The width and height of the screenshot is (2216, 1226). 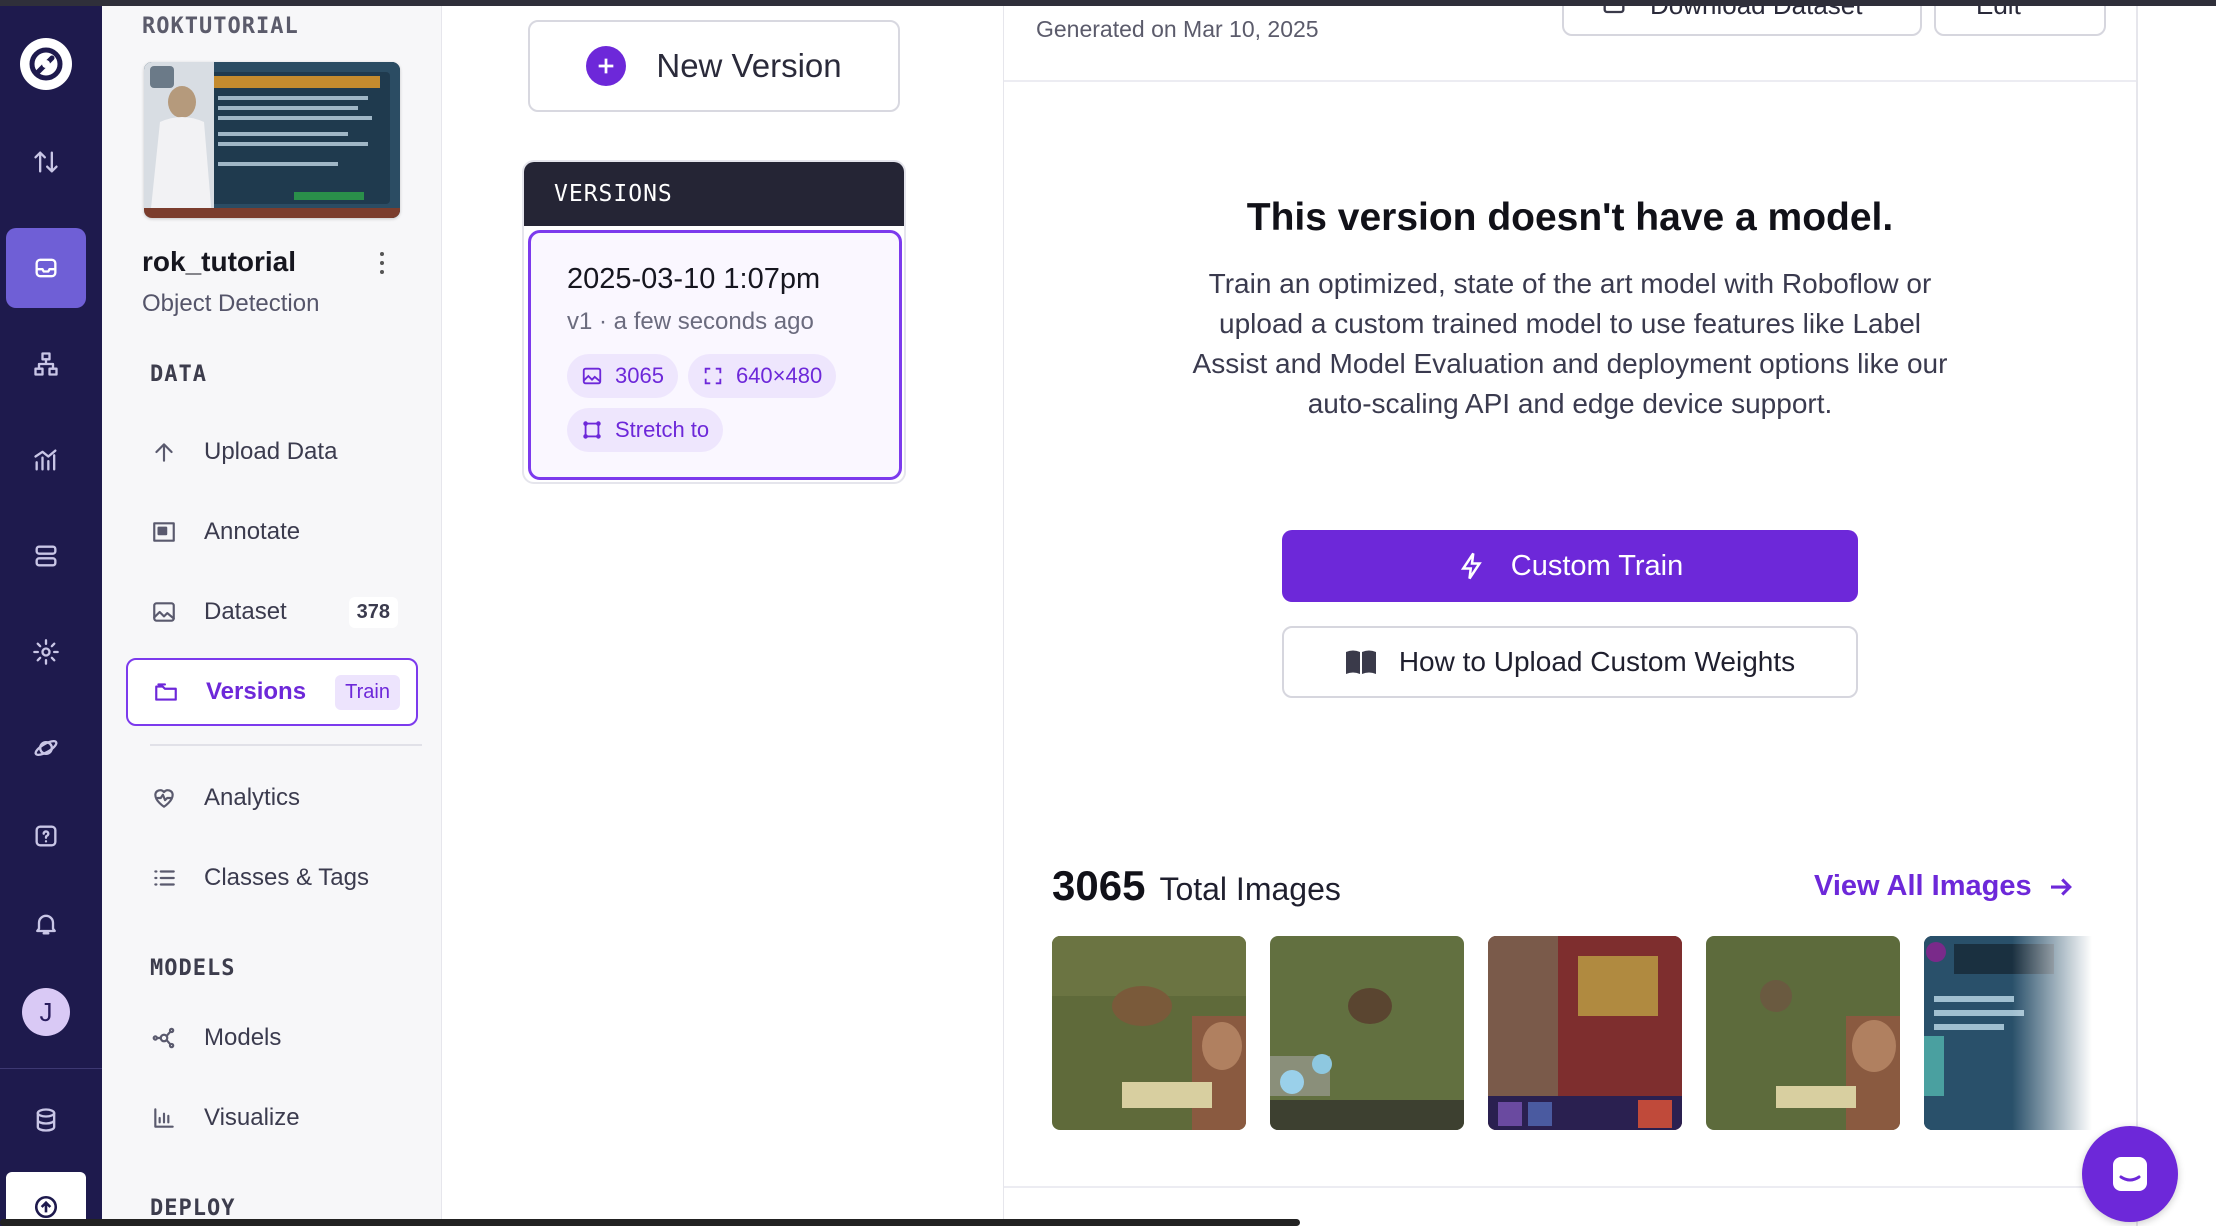 I want to click on new-version-label: New Version, so click(x=749, y=65).